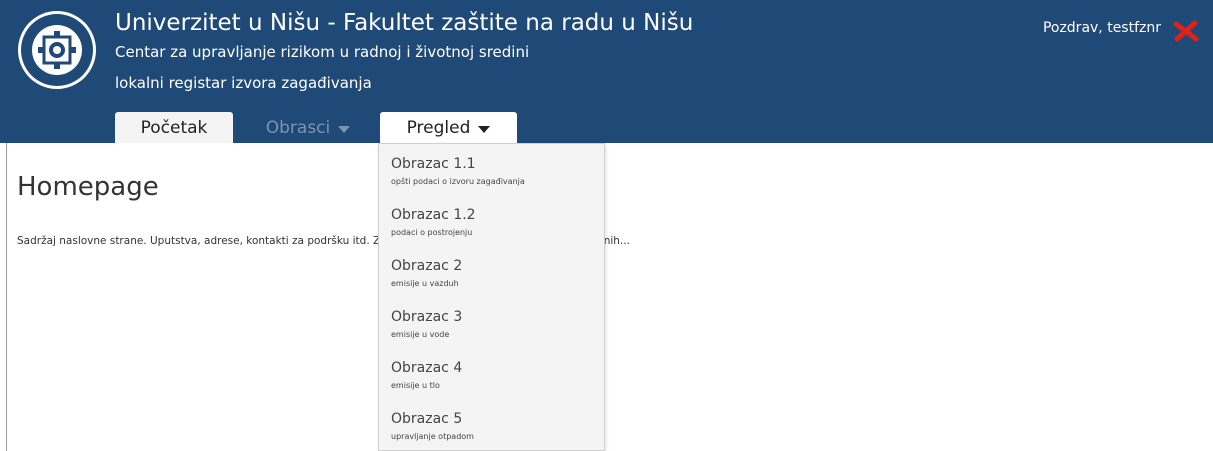 Image resolution: width=1213 pixels, height=451 pixels. What do you see at coordinates (427, 317) in the screenshot?
I see `menu-item-title: Obrazac 3` at bounding box center [427, 317].